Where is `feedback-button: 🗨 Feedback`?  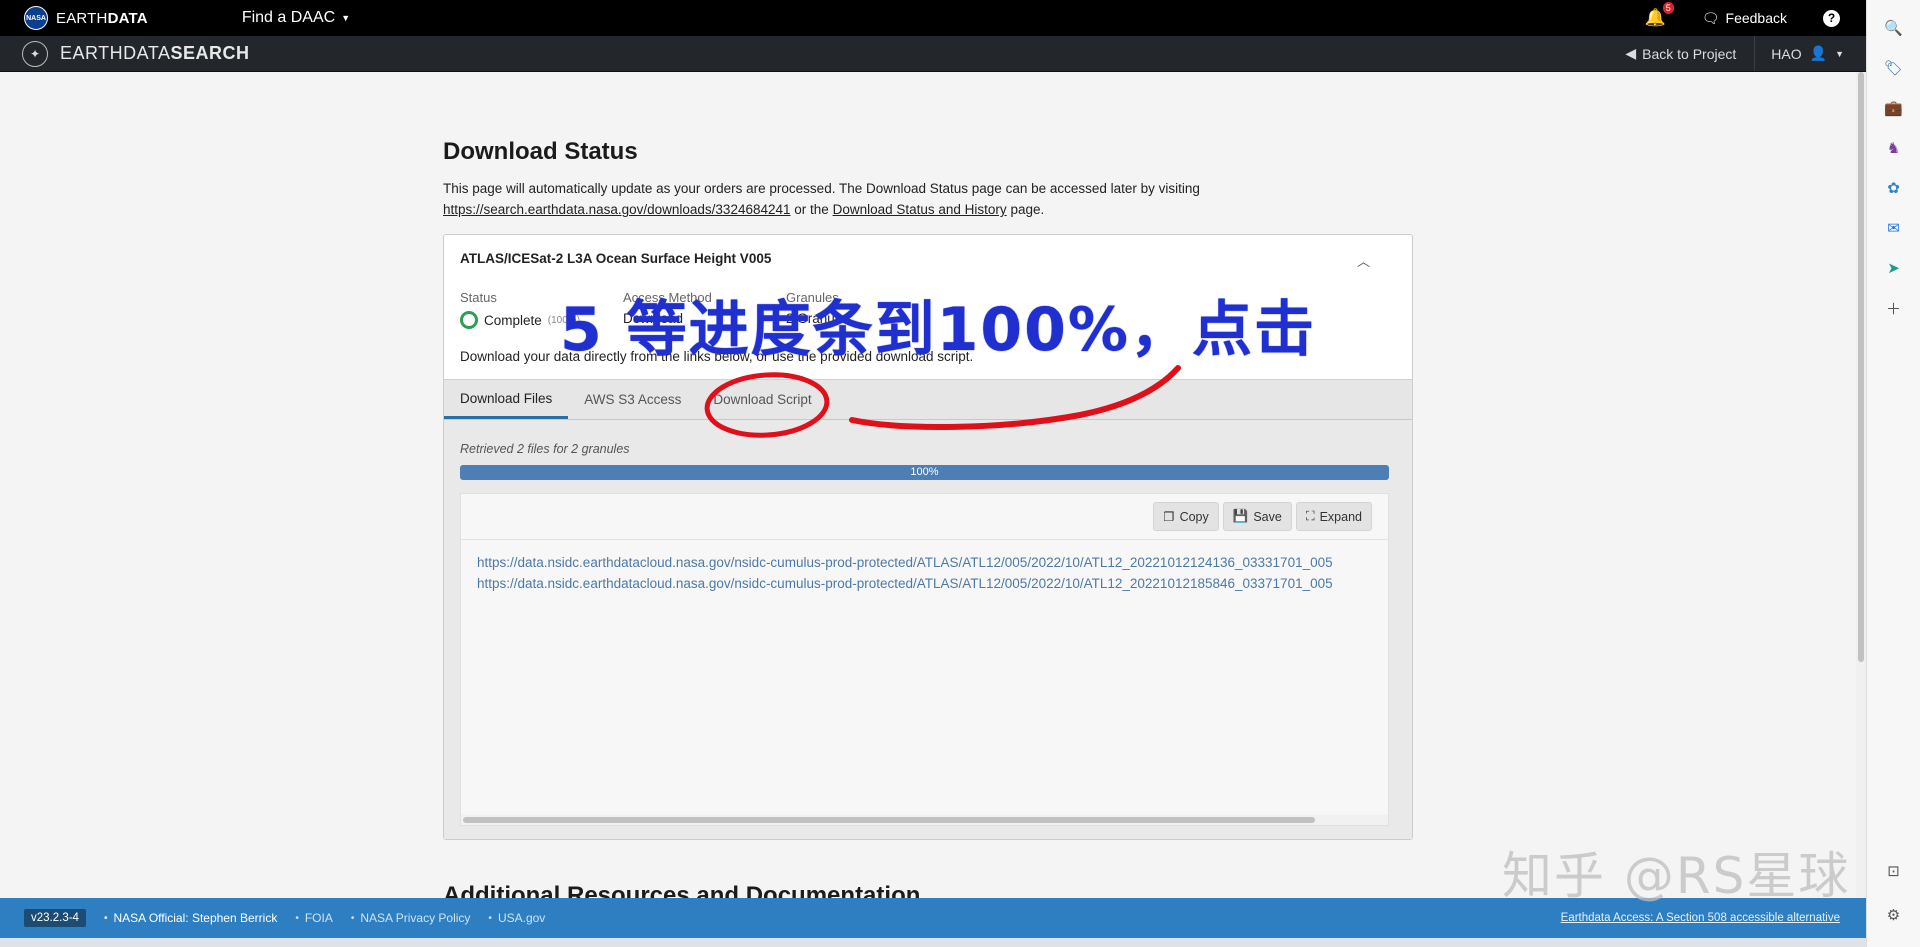 feedback-button: 🗨 Feedback is located at coordinates (1744, 18).